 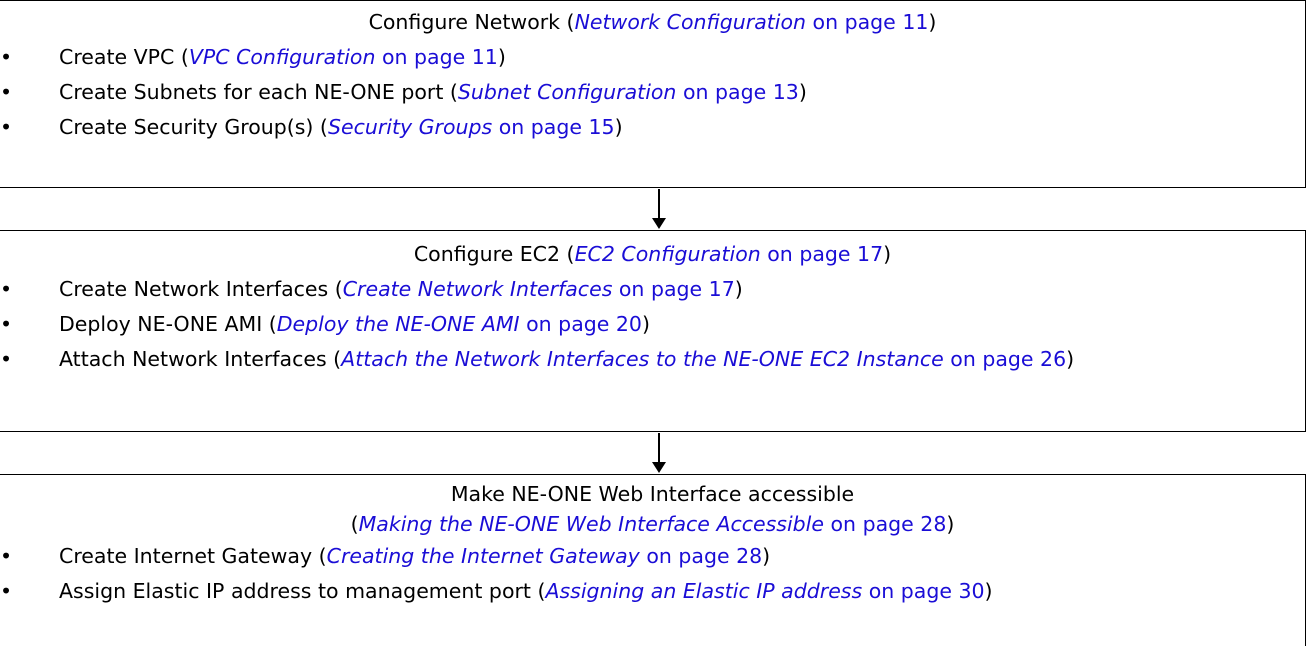 I want to click on link-page: on page 15, so click(x=553, y=127).